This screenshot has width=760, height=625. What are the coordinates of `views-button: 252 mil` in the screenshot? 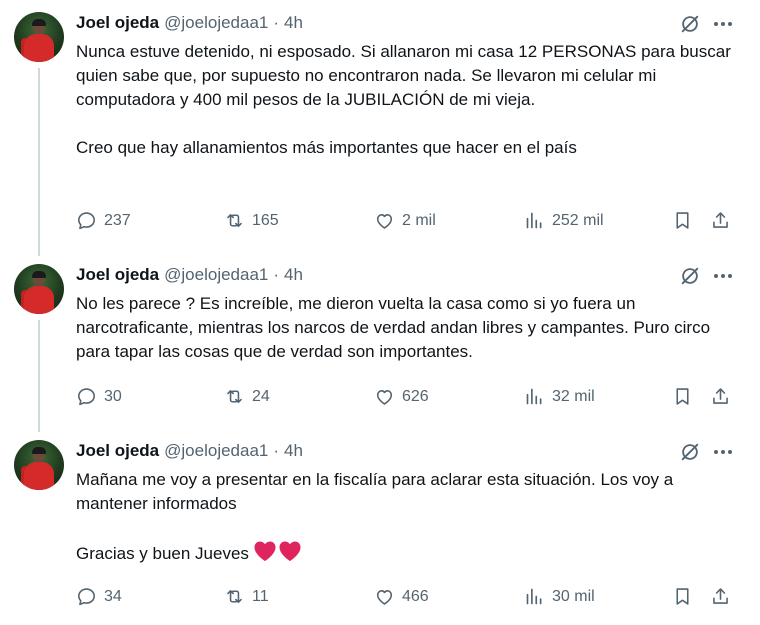 It's located at (564, 220).